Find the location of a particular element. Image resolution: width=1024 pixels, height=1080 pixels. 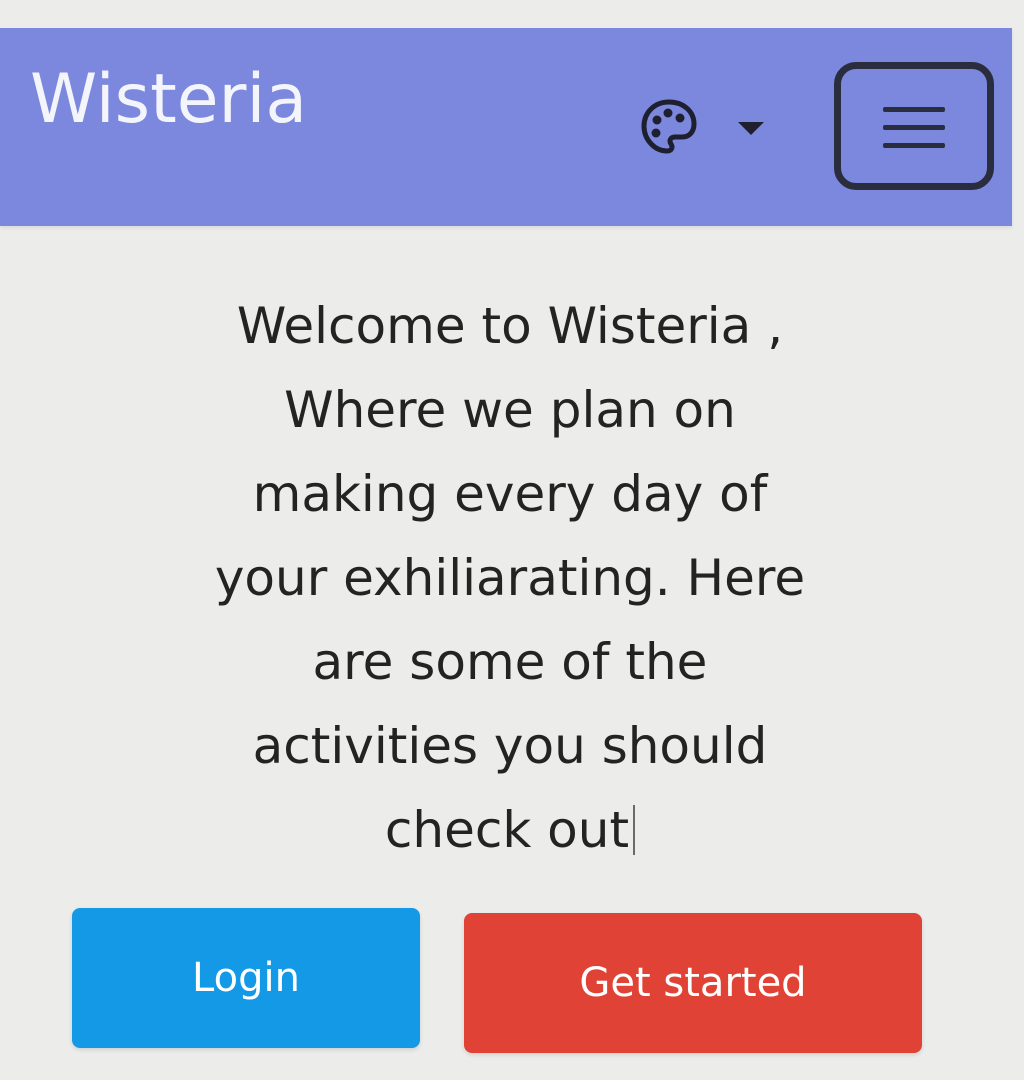

menu-toggle-button is located at coordinates (914, 126).